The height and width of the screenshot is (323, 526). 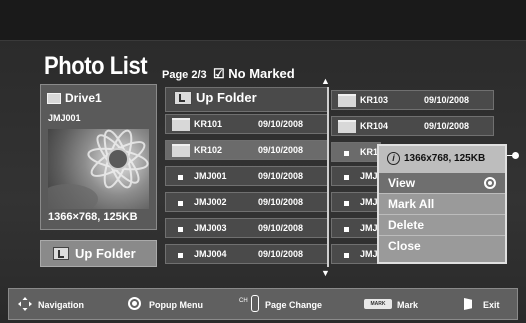 I want to click on preview-panel: Drive1 JMJ001 1366×768, 125KB, so click(x=98, y=157).